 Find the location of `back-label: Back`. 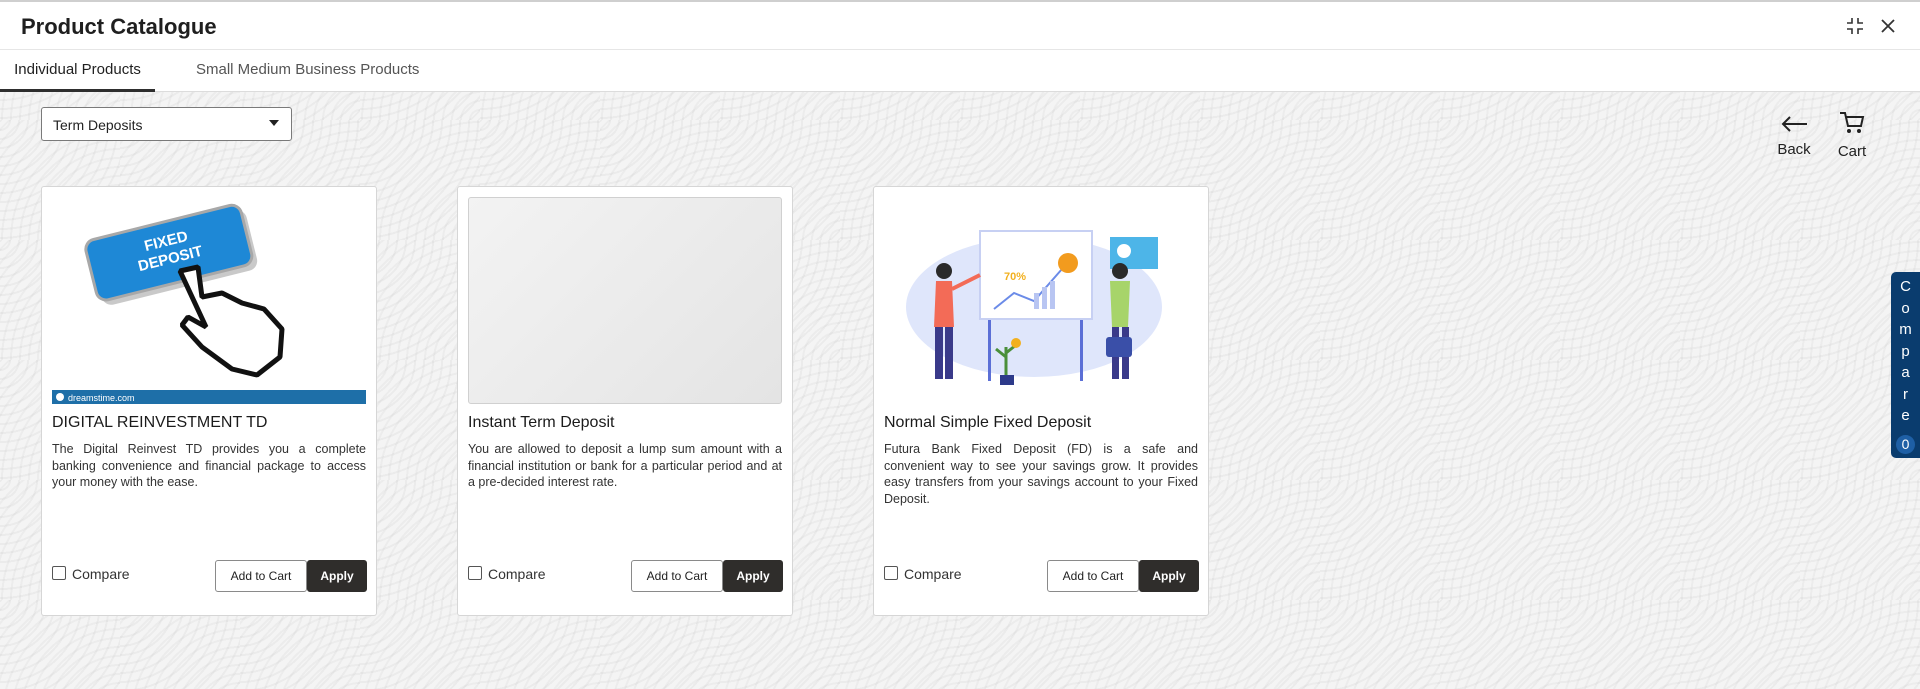

back-label: Back is located at coordinates (1794, 149).